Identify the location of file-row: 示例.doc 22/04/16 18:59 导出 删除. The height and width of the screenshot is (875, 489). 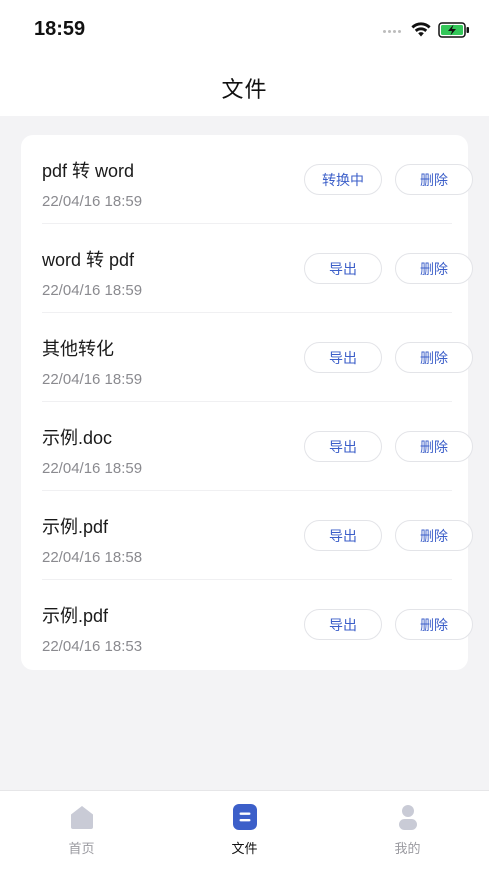
(257, 446).